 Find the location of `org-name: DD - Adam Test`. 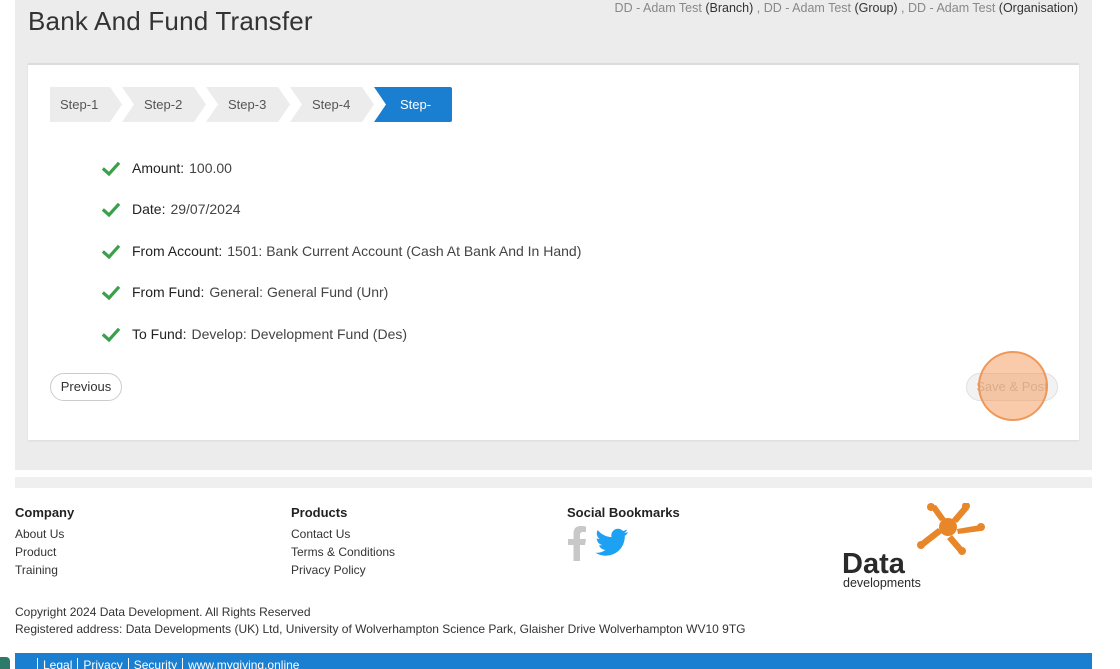

org-name: DD - Adam Test is located at coordinates (952, 8).